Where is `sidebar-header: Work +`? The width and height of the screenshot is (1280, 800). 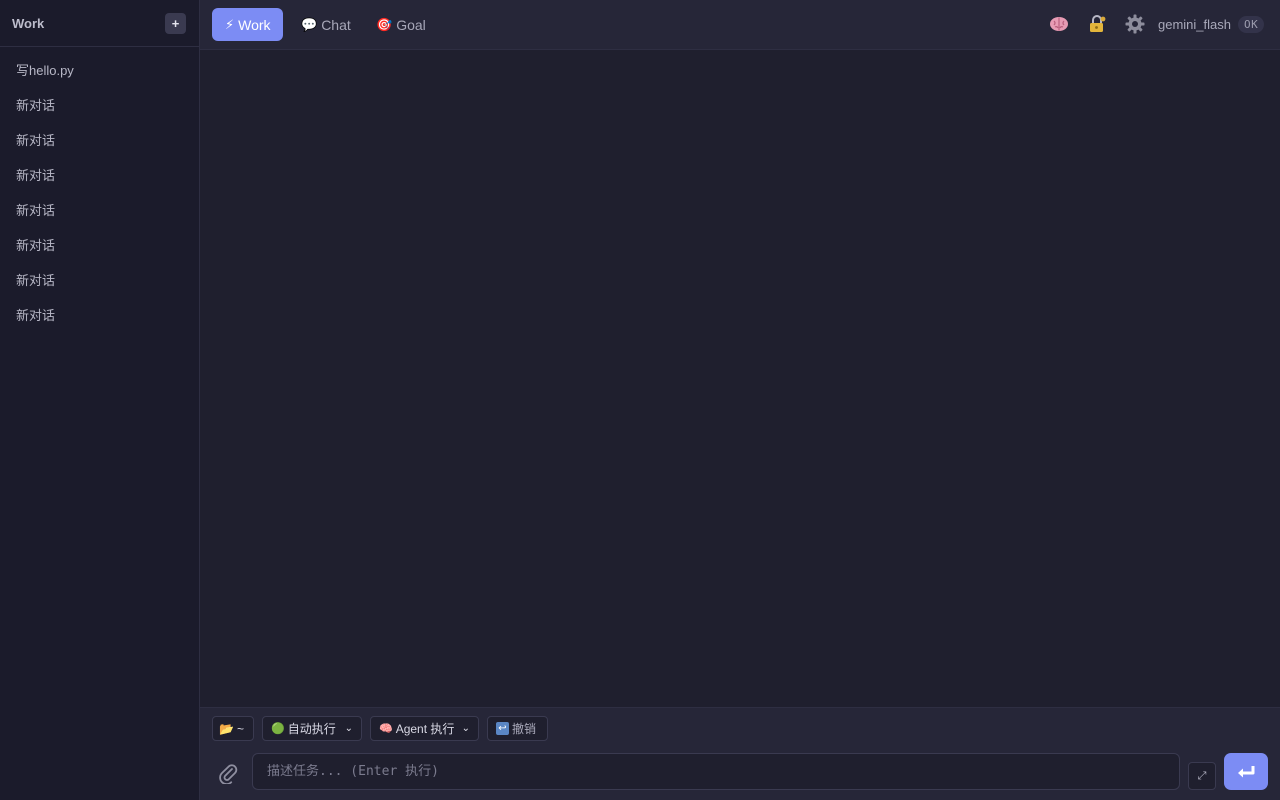
sidebar-header: Work + is located at coordinates (99, 23).